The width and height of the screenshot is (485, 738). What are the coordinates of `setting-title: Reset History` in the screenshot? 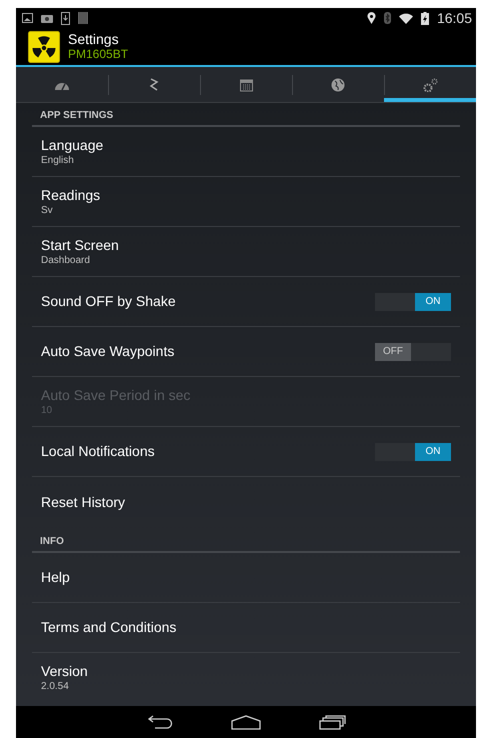 It's located at (246, 502).